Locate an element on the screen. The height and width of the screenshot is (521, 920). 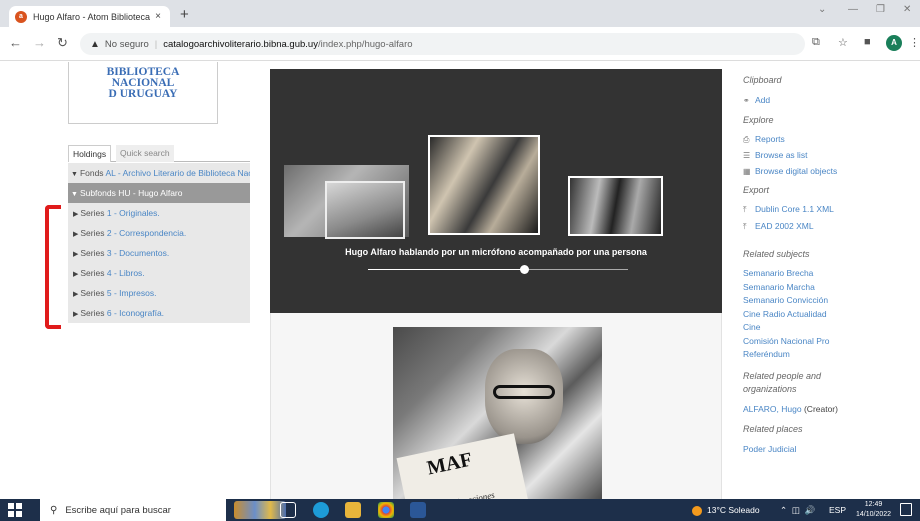
weather-widget: 13°C Soleado is located at coordinates (726, 510).